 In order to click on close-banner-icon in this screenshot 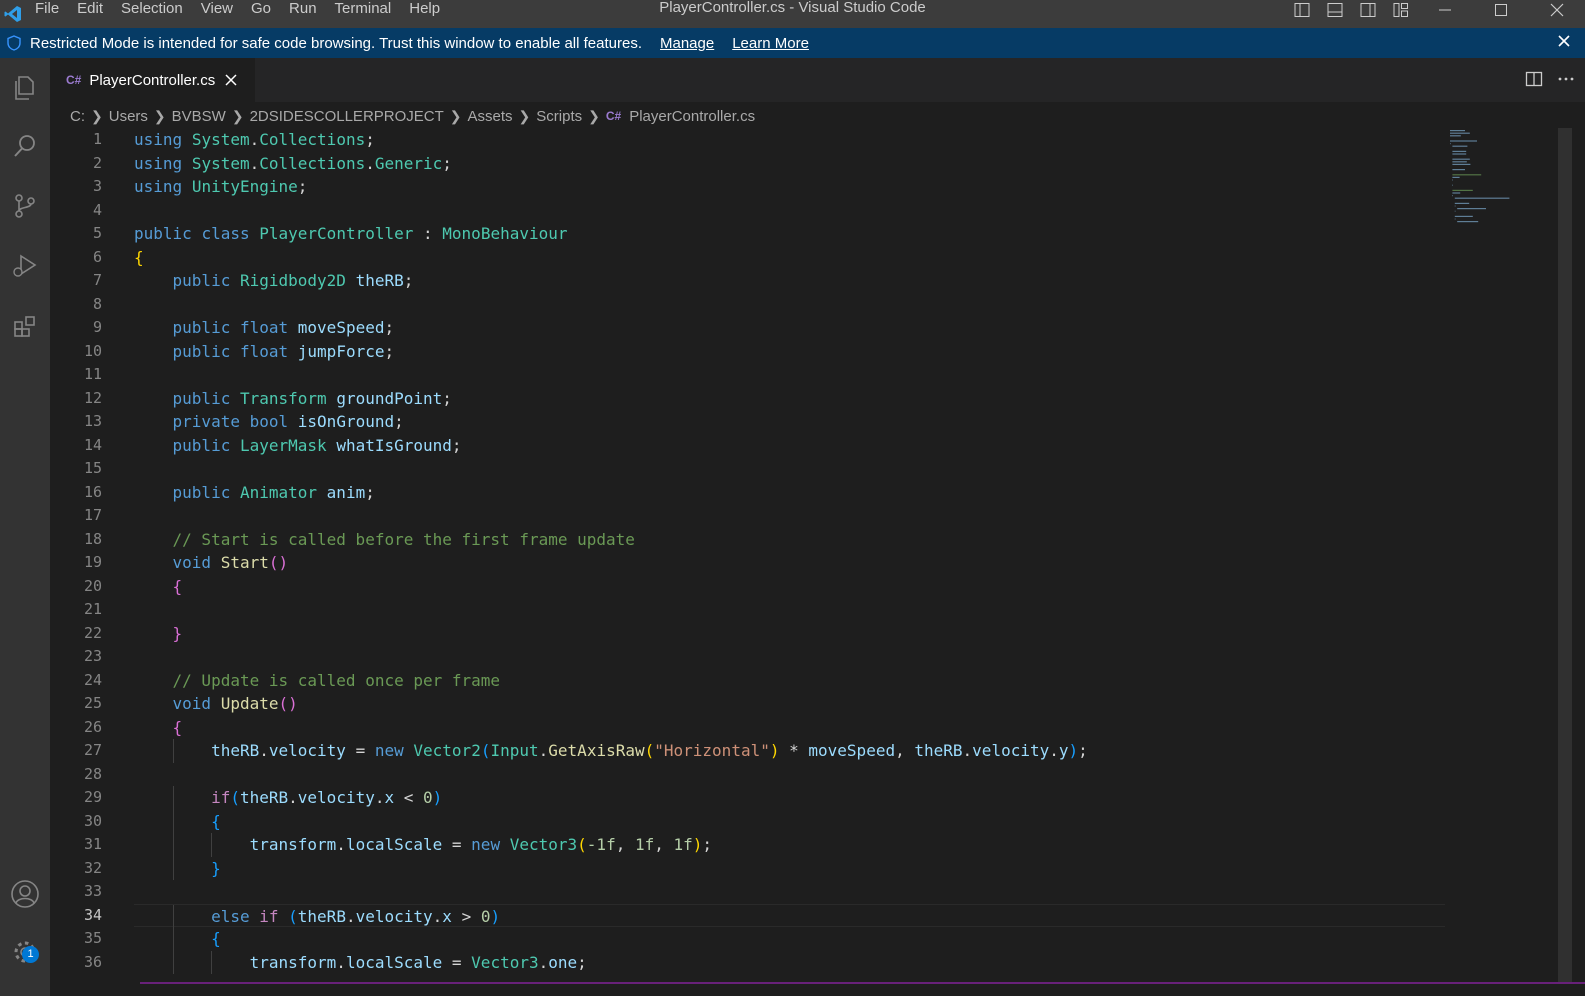, I will do `click(1564, 43)`.